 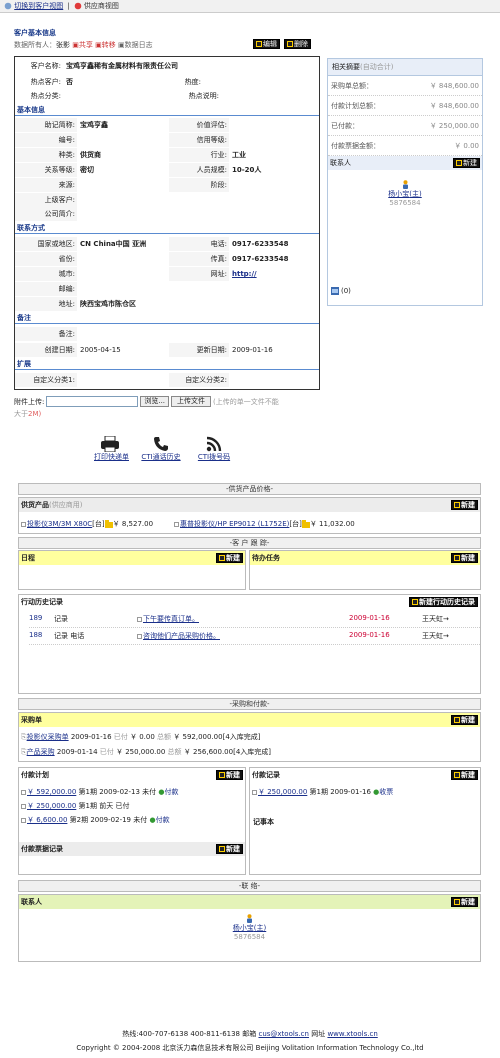 What do you see at coordinates (266, 44) in the screenshot?
I see `edit-button: 编辑` at bounding box center [266, 44].